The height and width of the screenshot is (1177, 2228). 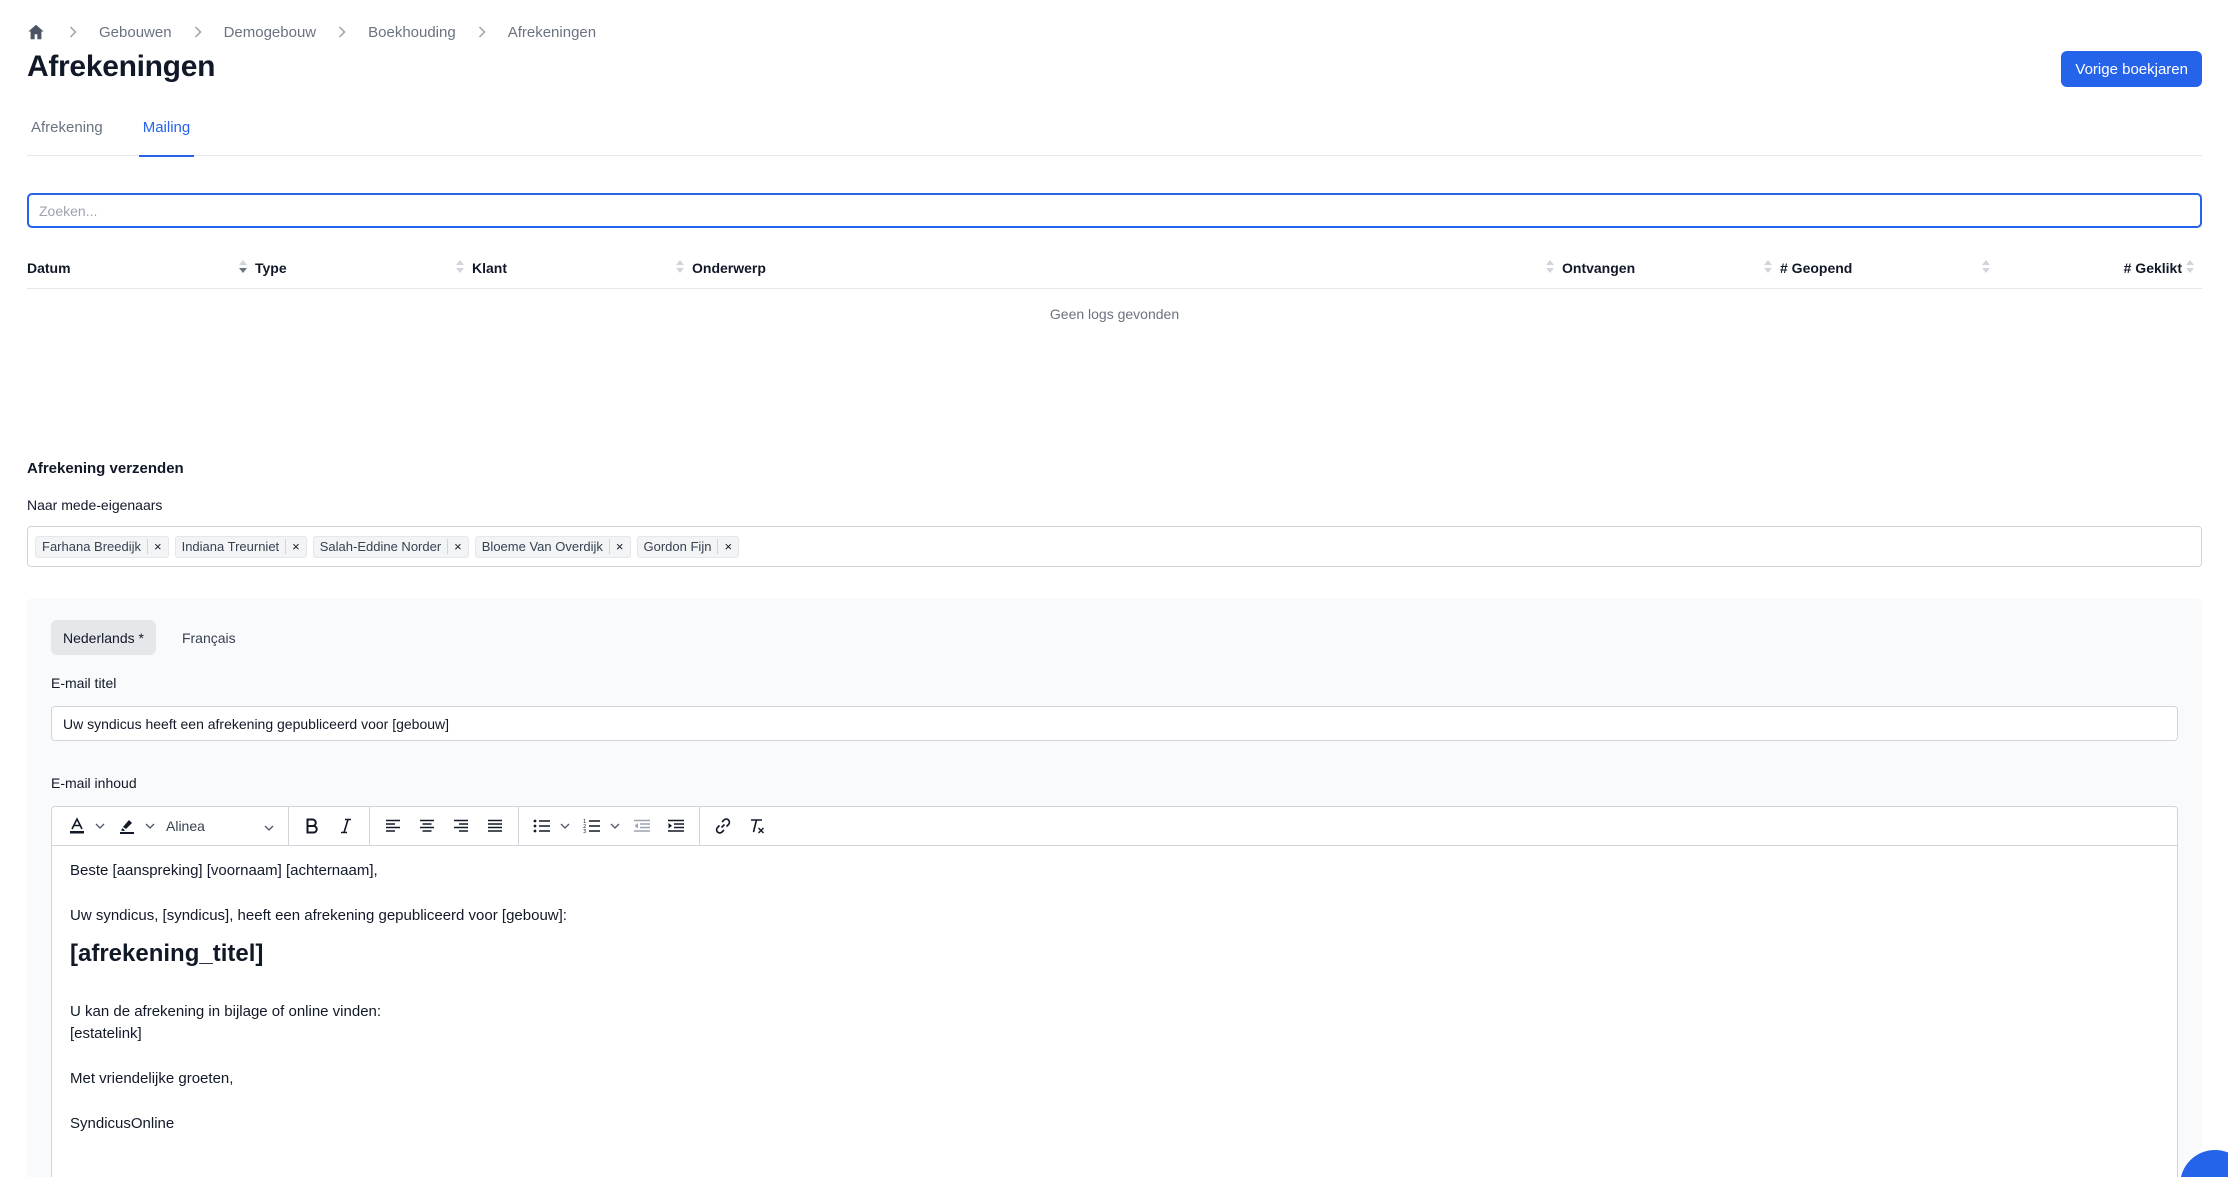 What do you see at coordinates (393, 826) in the screenshot?
I see `align-left-icon` at bounding box center [393, 826].